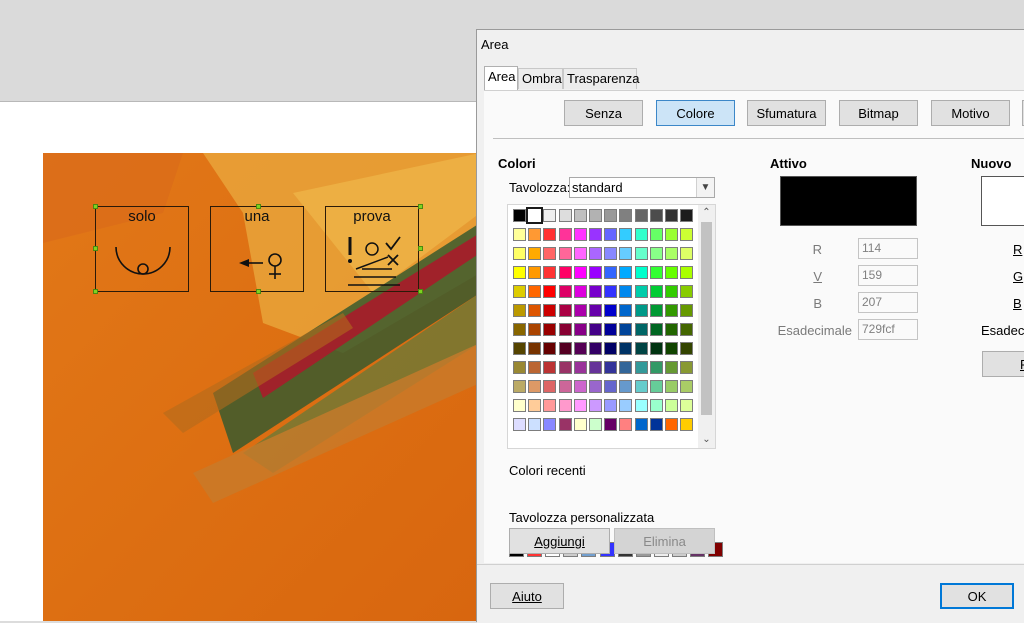 The height and width of the screenshot is (623, 1024). I want to click on fill-bitmap-button: Bitmap, so click(878, 113).